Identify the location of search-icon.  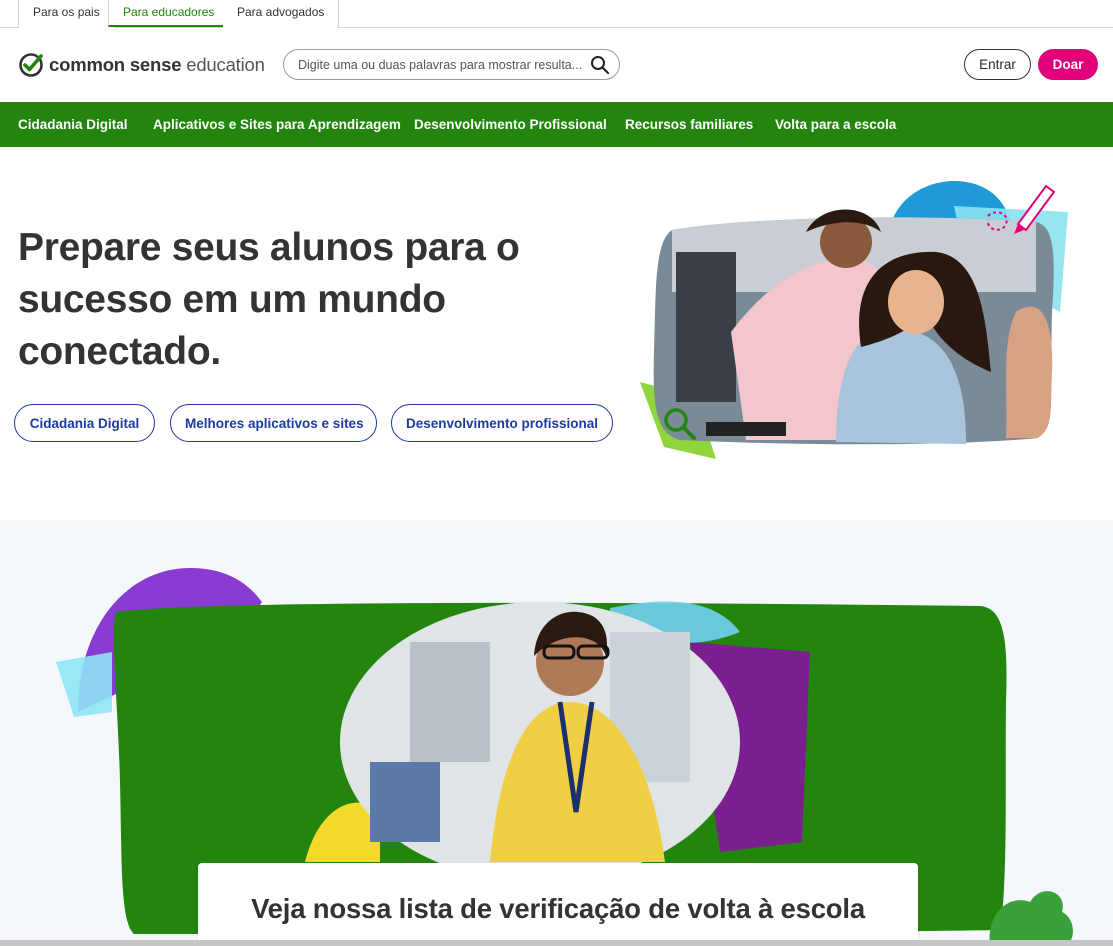
(600, 65).